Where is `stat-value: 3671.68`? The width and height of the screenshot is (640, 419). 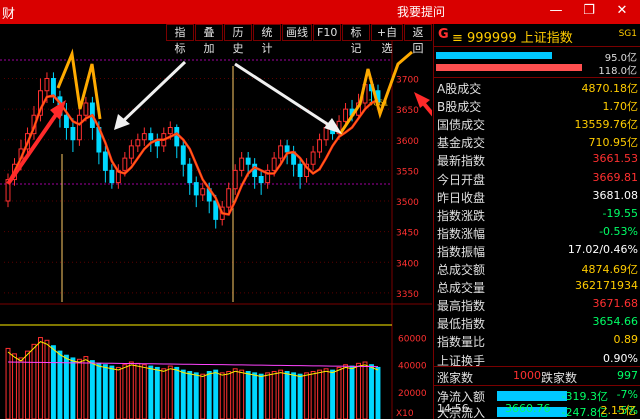
stat-value: 3671.68 is located at coordinates (615, 304).